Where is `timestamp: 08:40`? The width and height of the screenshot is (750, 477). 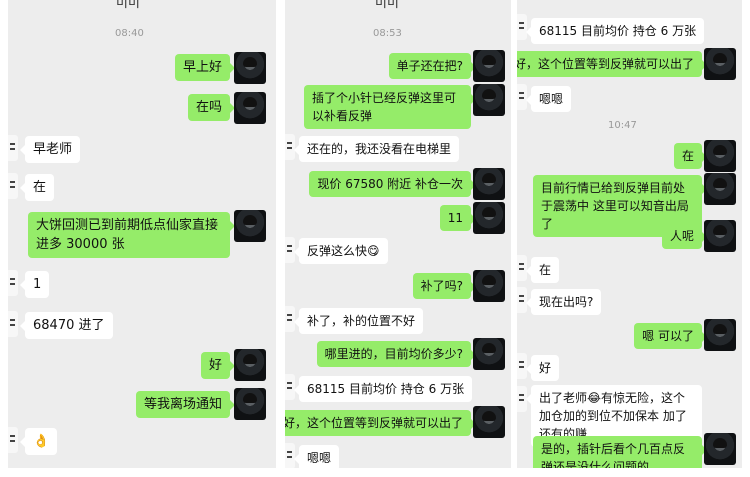
timestamp: 08:40 is located at coordinates (129, 33).